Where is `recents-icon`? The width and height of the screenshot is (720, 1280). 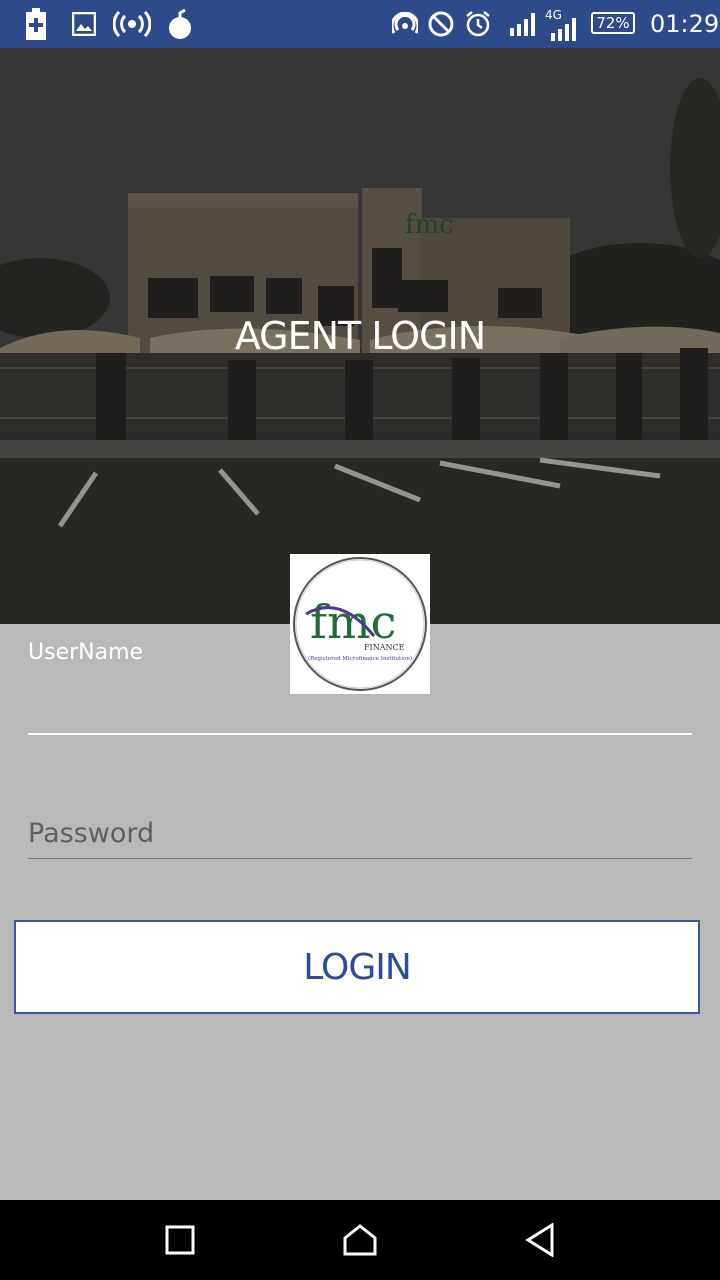 recents-icon is located at coordinates (180, 1240).